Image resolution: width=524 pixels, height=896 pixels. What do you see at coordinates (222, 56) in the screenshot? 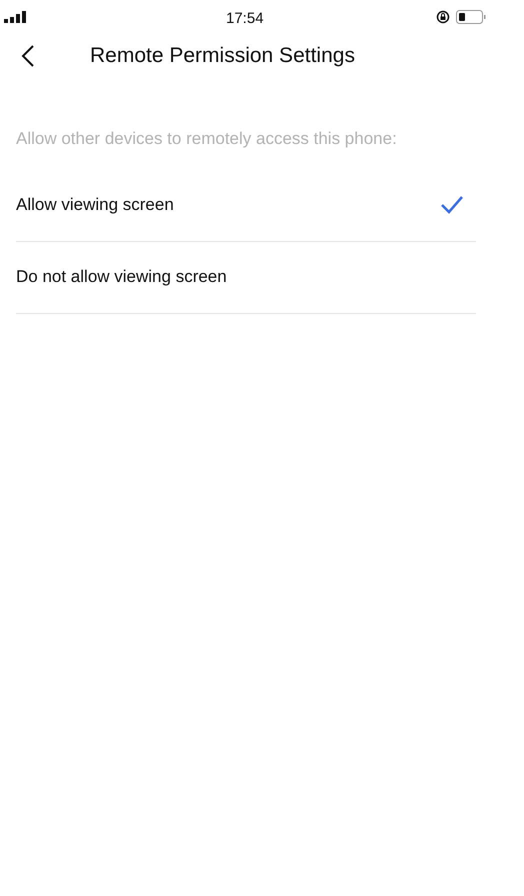
I see `page-title: Remote Permission Settings` at bounding box center [222, 56].